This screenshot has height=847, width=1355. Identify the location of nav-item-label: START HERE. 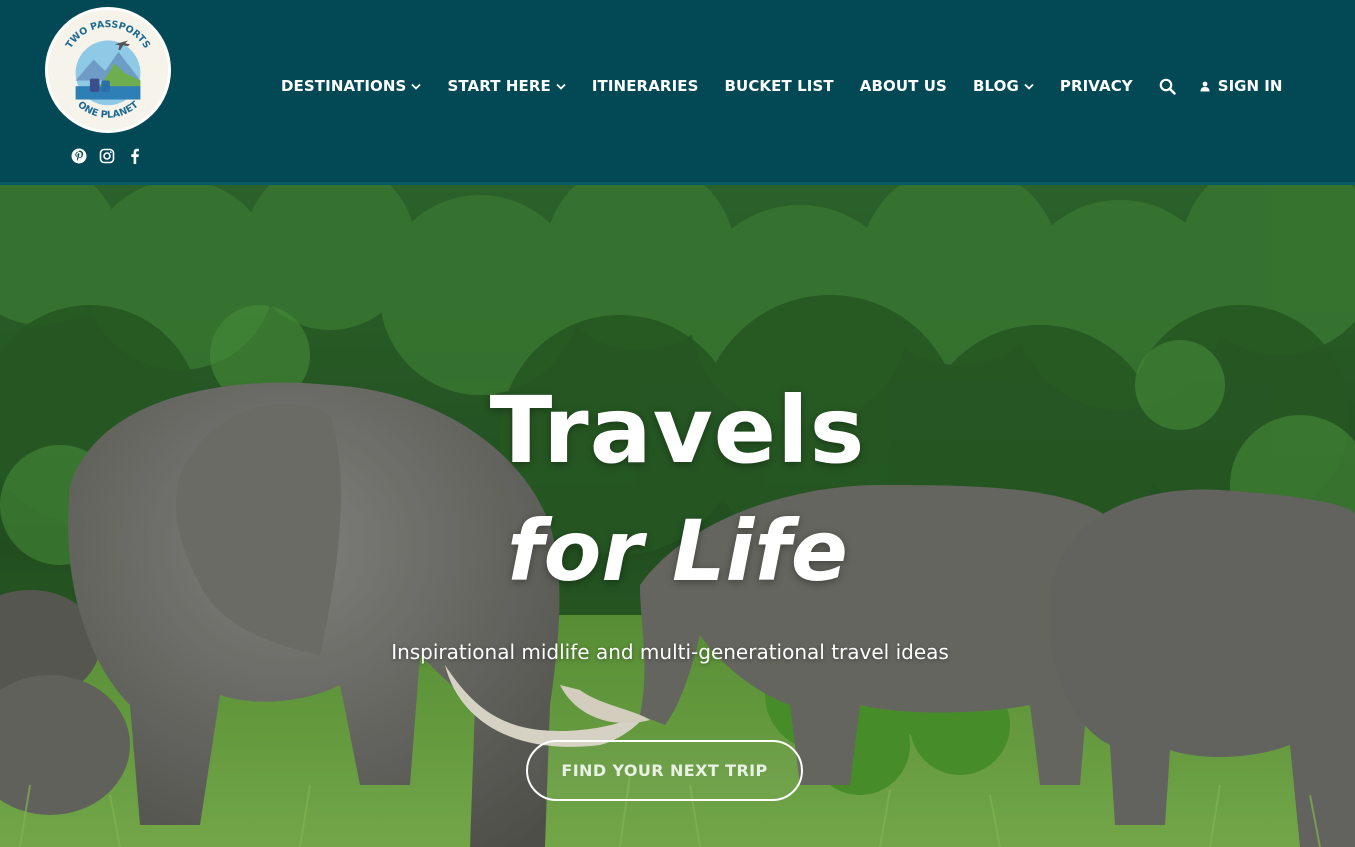
(499, 86).